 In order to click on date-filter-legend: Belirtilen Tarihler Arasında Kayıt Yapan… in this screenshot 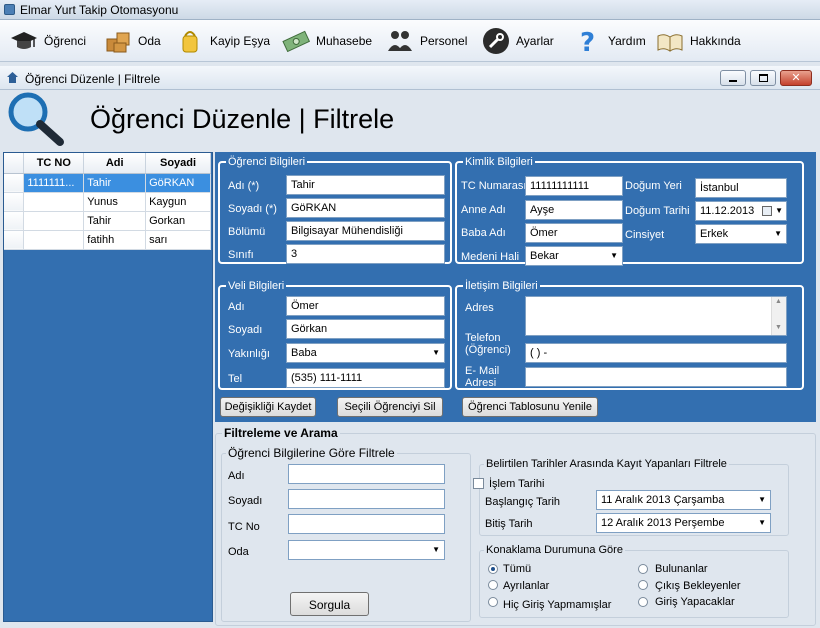, I will do `click(606, 464)`.